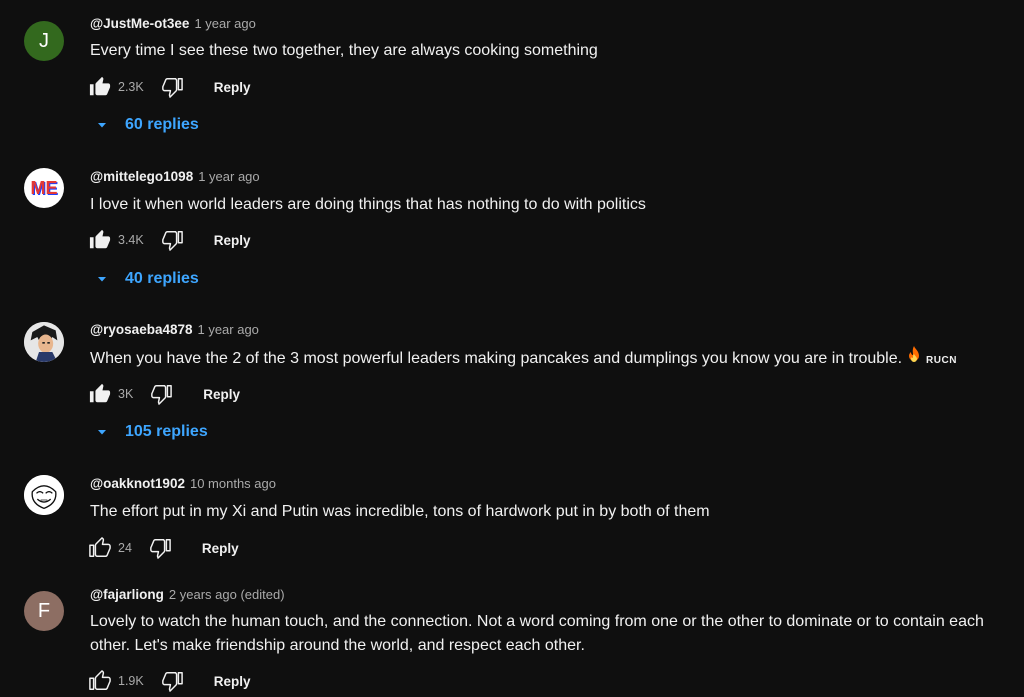  What do you see at coordinates (941, 361) in the screenshot?
I see `rucn-badge: RUCN` at bounding box center [941, 361].